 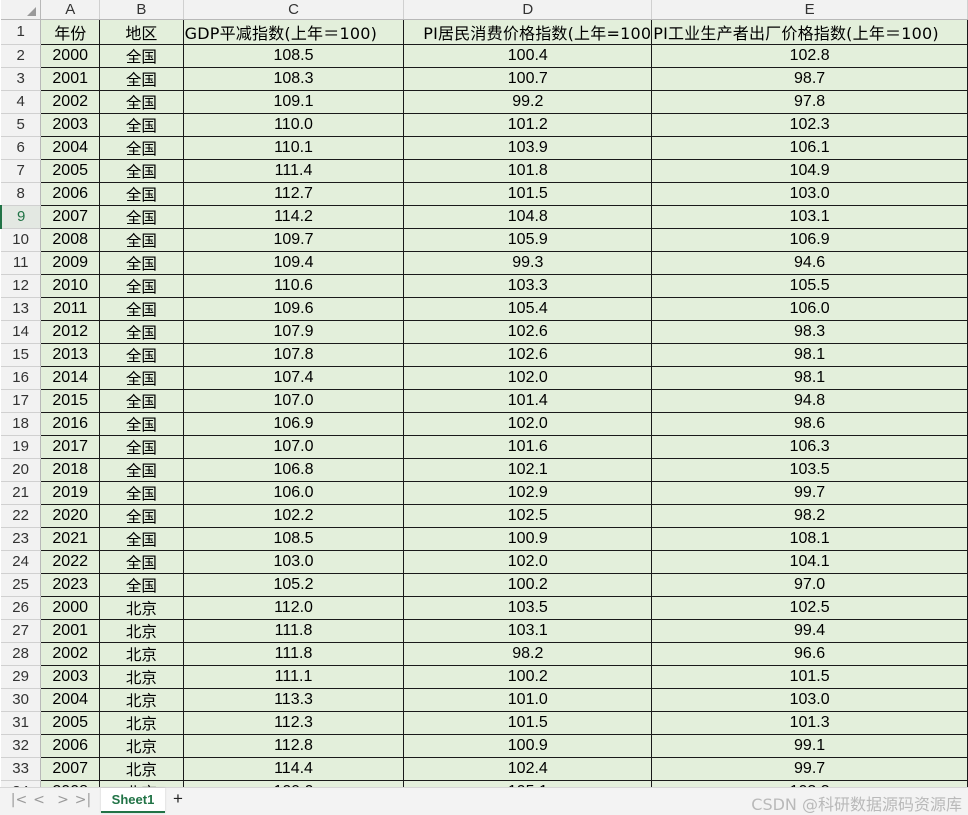 I want to click on cell-cpi: 100.4, so click(x=528, y=56).